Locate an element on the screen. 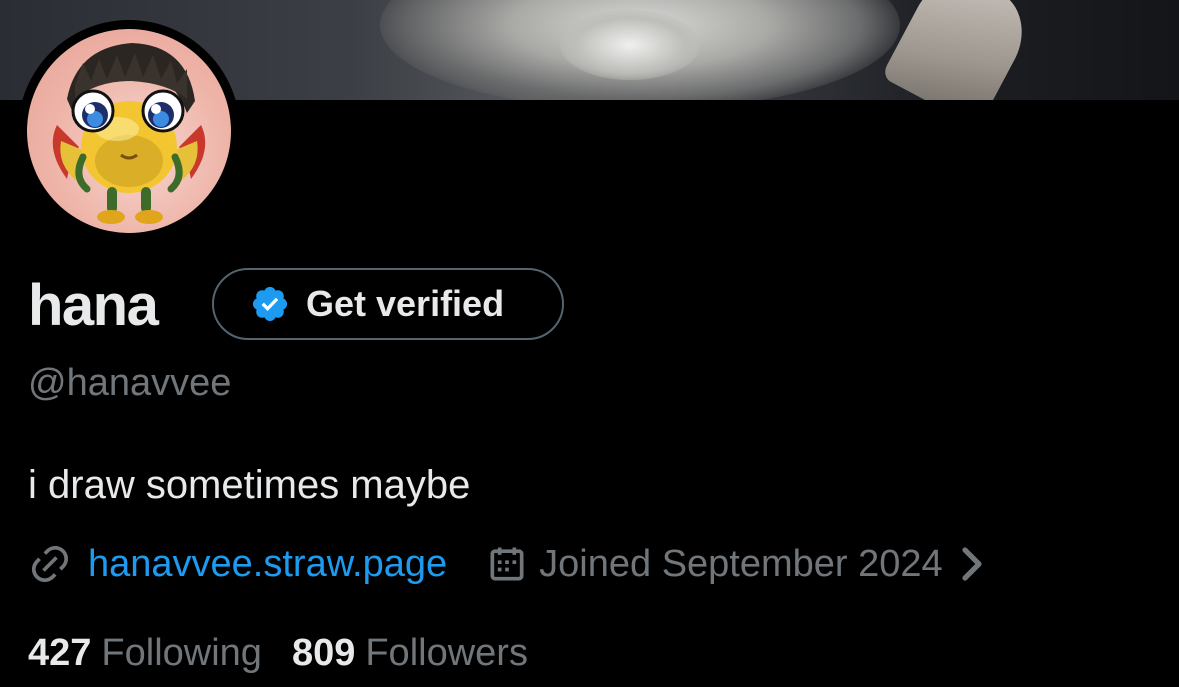 The image size is (1179, 687). following-label: Following is located at coordinates (181, 652).